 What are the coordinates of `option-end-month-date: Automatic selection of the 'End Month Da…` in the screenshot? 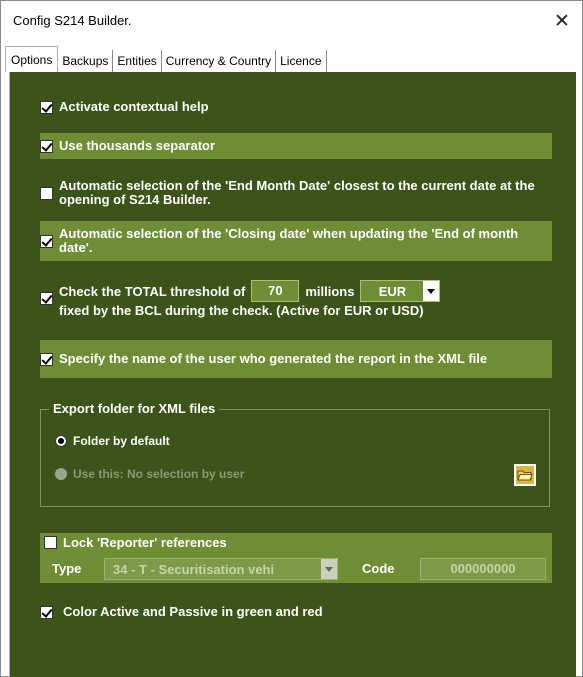 It's located at (296, 193).